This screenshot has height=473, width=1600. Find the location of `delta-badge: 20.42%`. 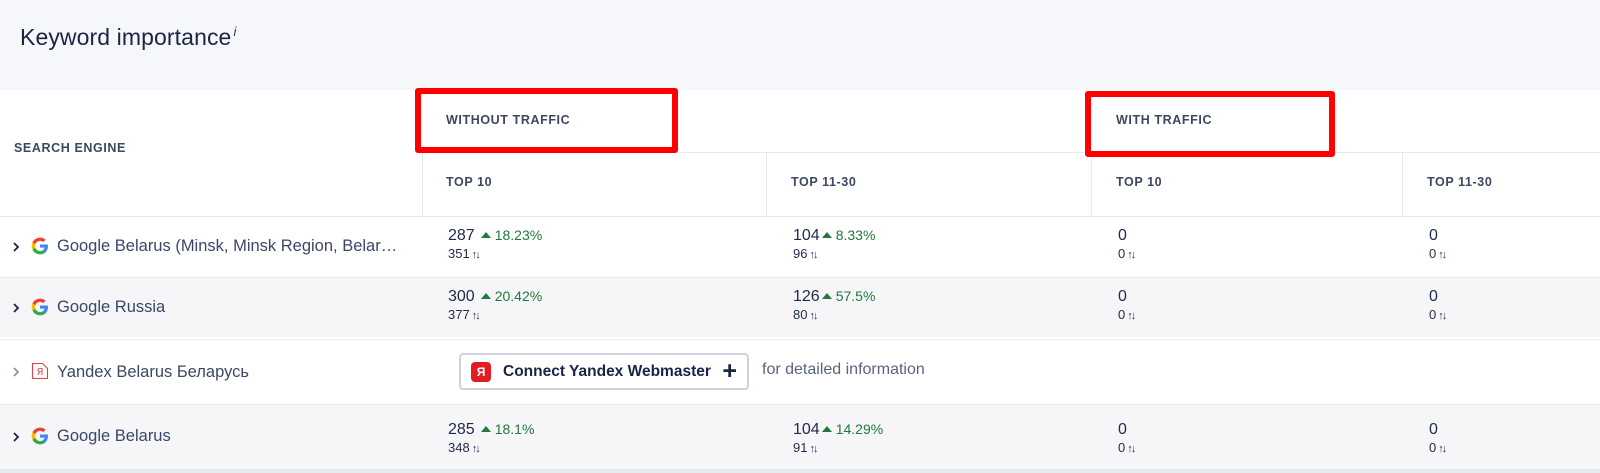

delta-badge: 20.42% is located at coordinates (511, 296).